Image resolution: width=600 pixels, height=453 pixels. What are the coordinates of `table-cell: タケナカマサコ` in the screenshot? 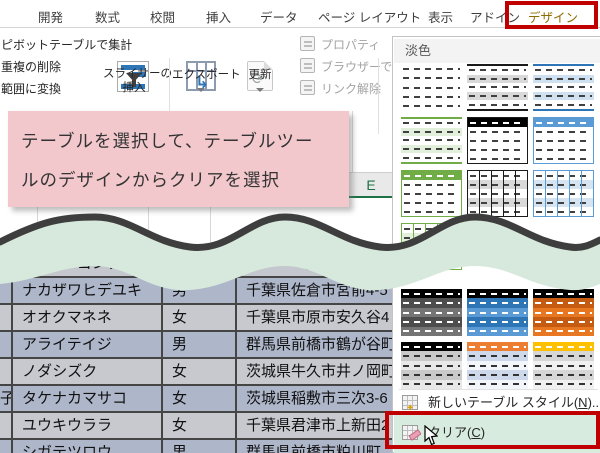 It's located at (89, 398).